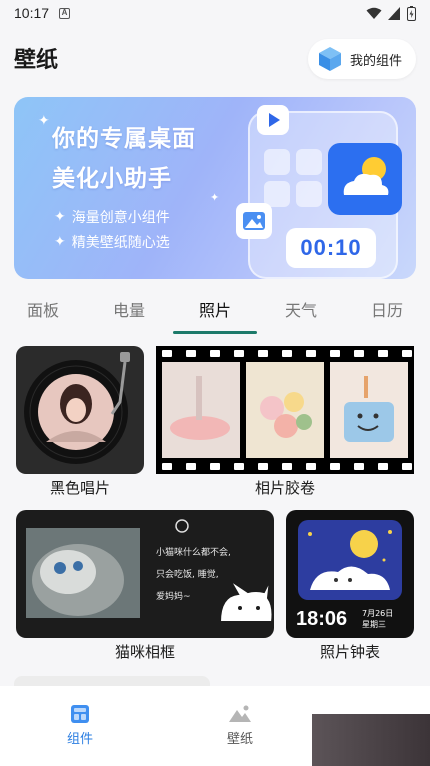  What do you see at coordinates (284, 488) in the screenshot?
I see `widget-label: 相片胶卷` at bounding box center [284, 488].